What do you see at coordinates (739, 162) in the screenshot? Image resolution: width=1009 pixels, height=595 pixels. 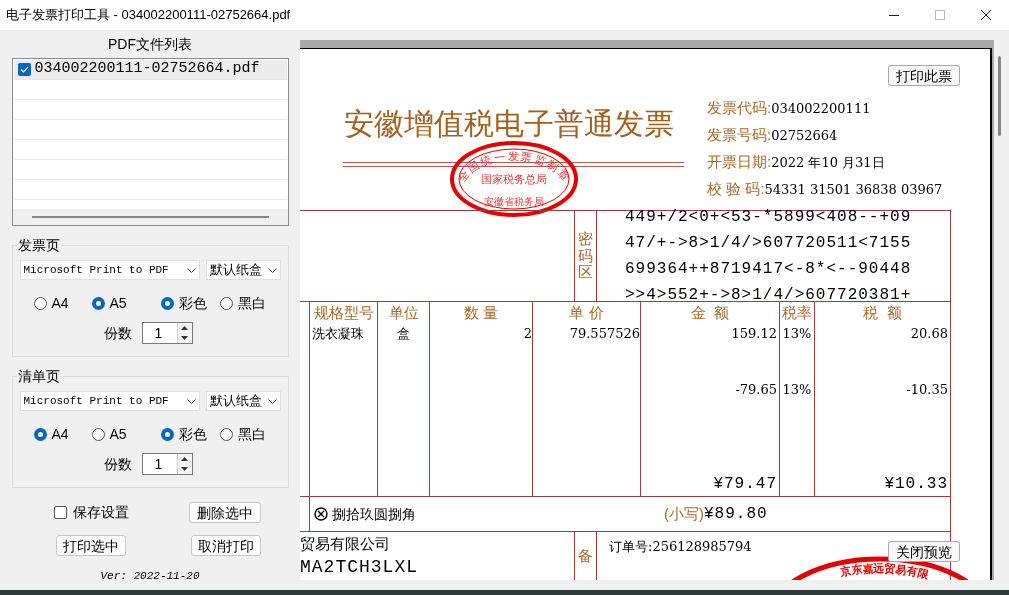 I see `field-label: 开票日期:` at bounding box center [739, 162].